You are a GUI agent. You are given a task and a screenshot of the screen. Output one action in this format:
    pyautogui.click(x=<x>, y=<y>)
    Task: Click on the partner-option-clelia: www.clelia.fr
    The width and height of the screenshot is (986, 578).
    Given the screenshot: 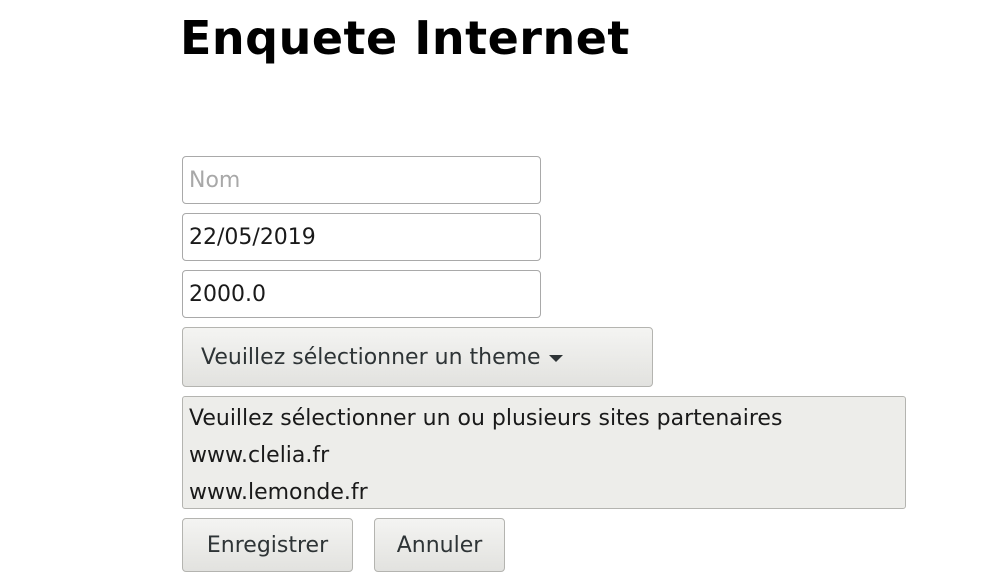 What is the action you would take?
    pyautogui.click(x=544, y=455)
    